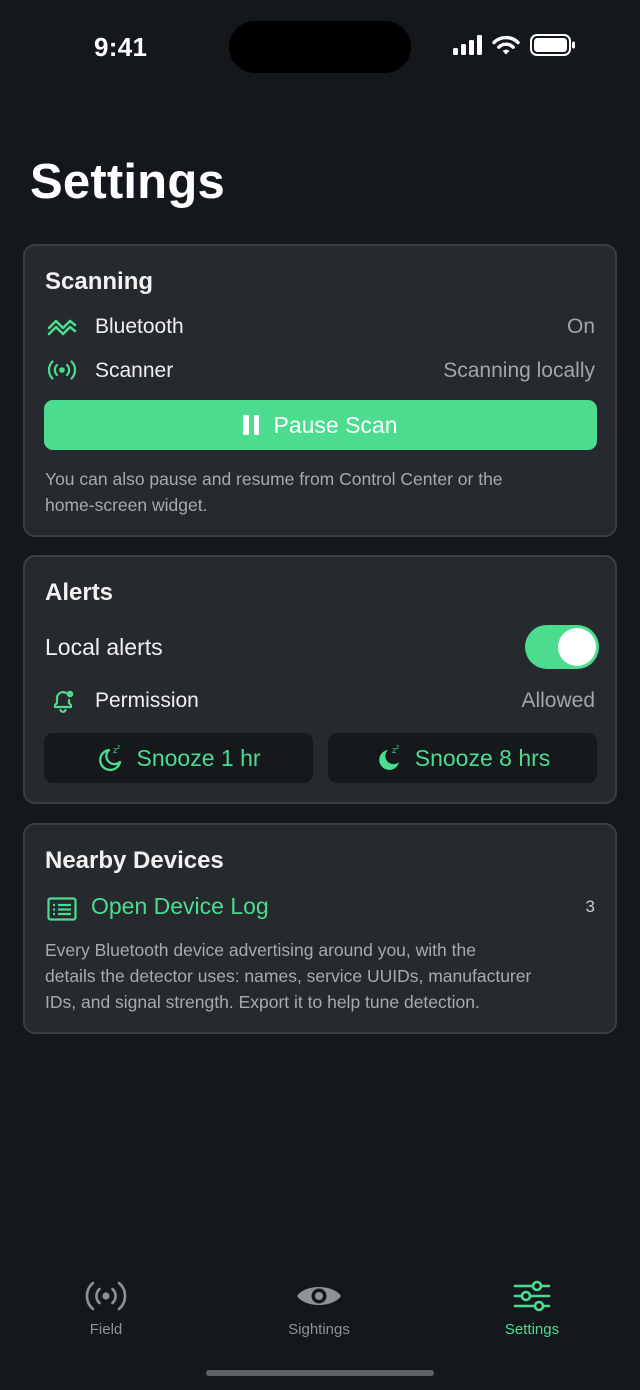 This screenshot has width=640, height=1390. Describe the element at coordinates (139, 326) in the screenshot. I see `bluetooth-label: Bluetooth` at that location.